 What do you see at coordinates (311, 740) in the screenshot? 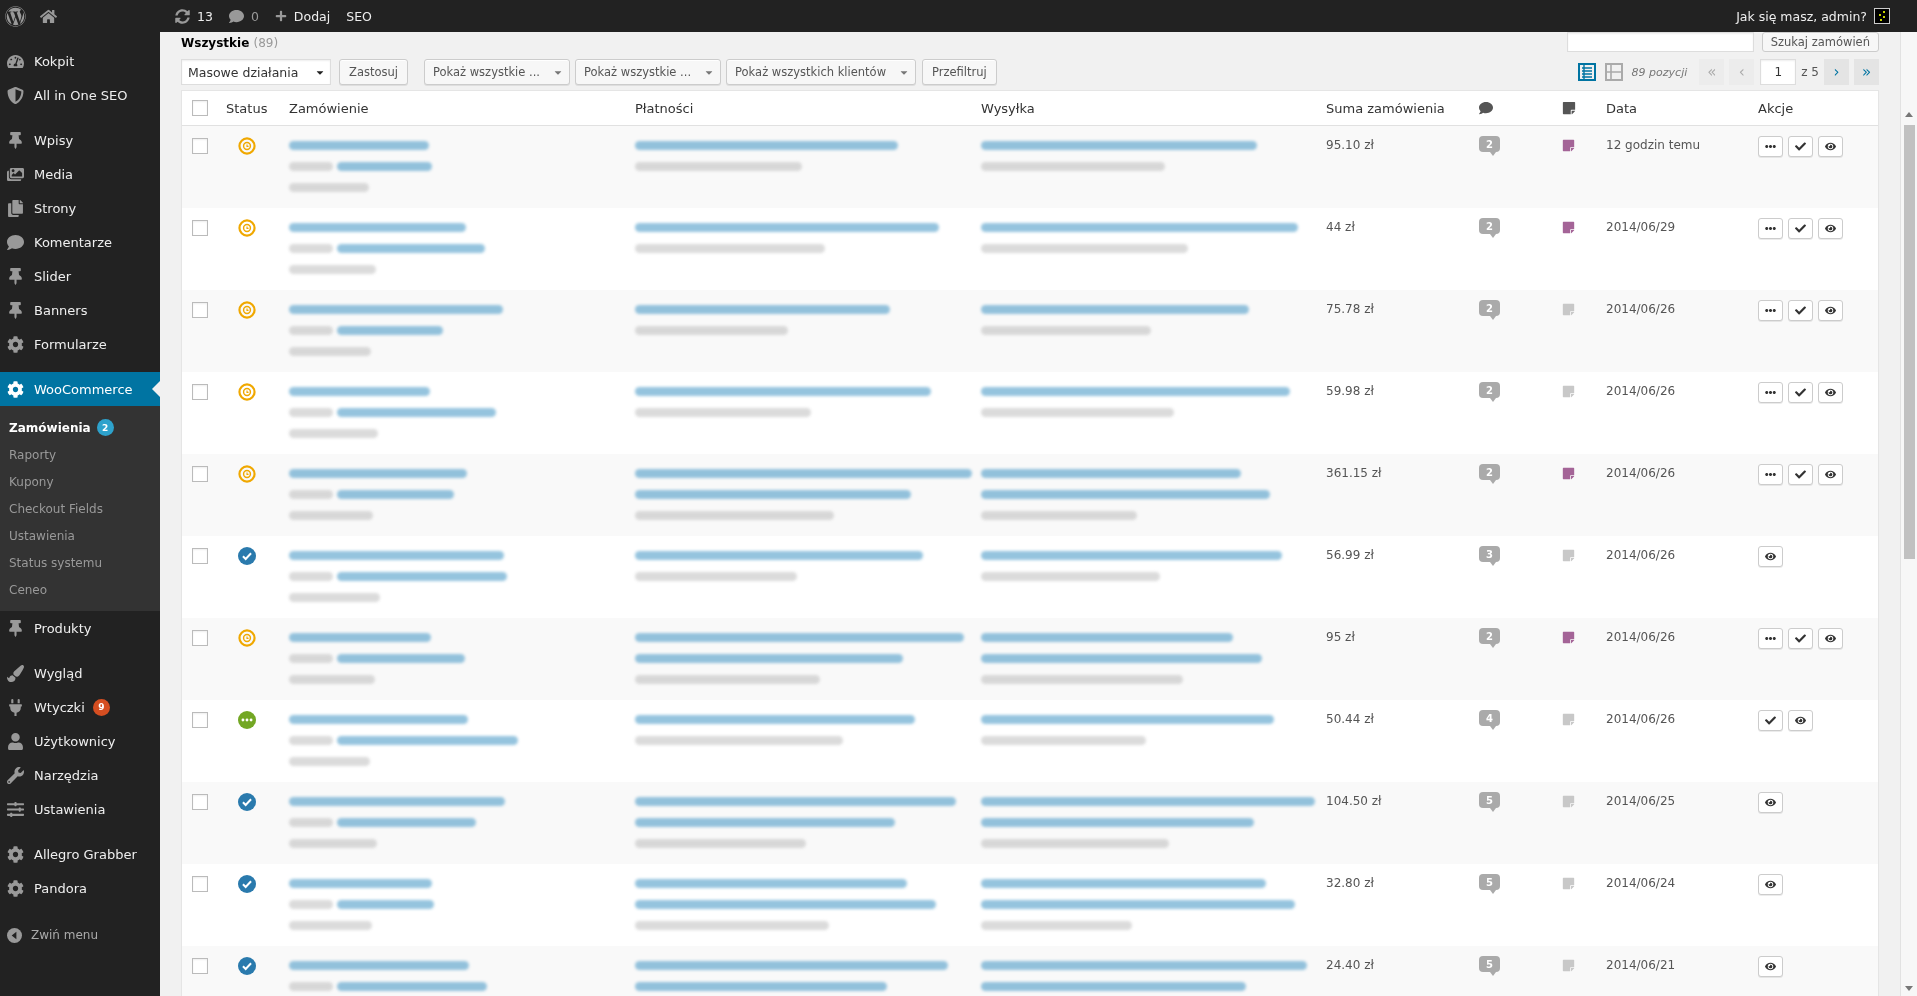
I see `blurred-text` at bounding box center [311, 740].